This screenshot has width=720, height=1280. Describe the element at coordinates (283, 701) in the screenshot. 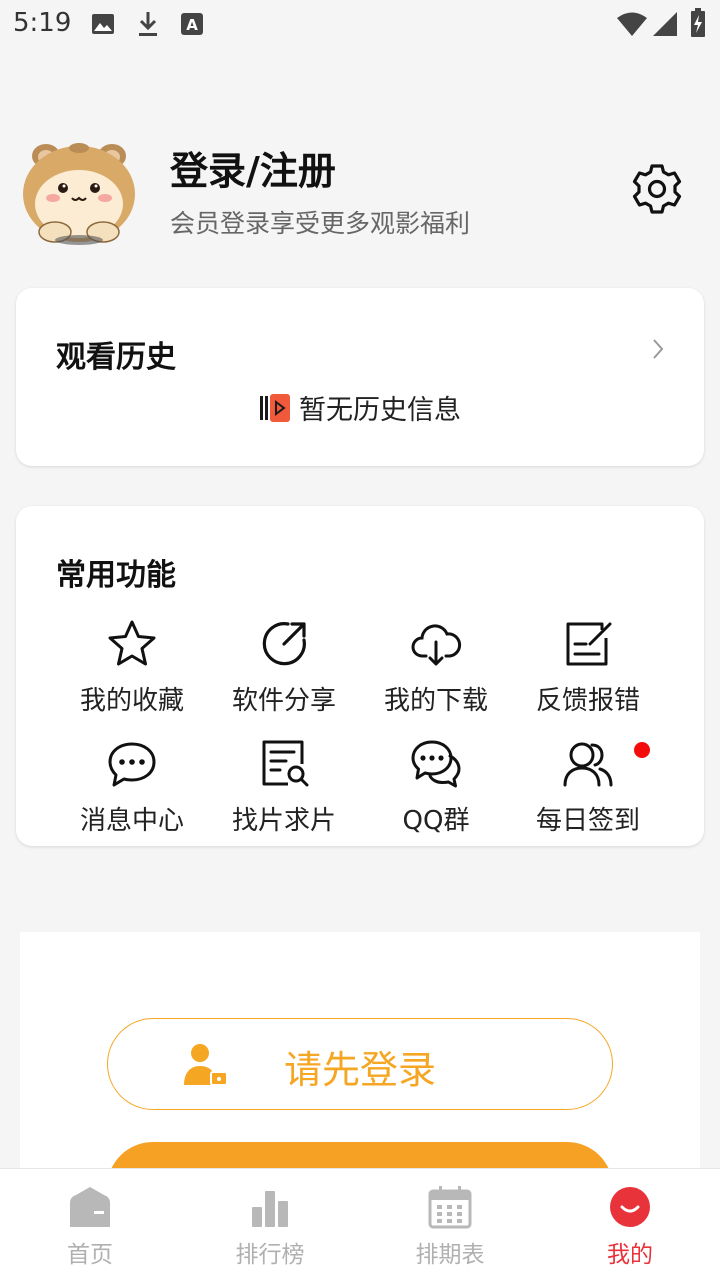

I see `func-label: 软件分享` at that location.